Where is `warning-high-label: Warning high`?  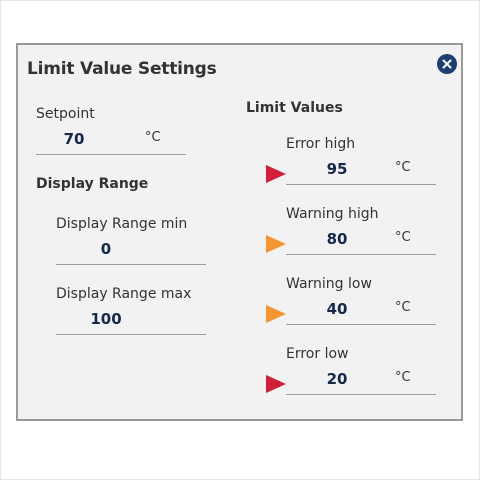
warning-high-label: Warning high is located at coordinates (332, 214).